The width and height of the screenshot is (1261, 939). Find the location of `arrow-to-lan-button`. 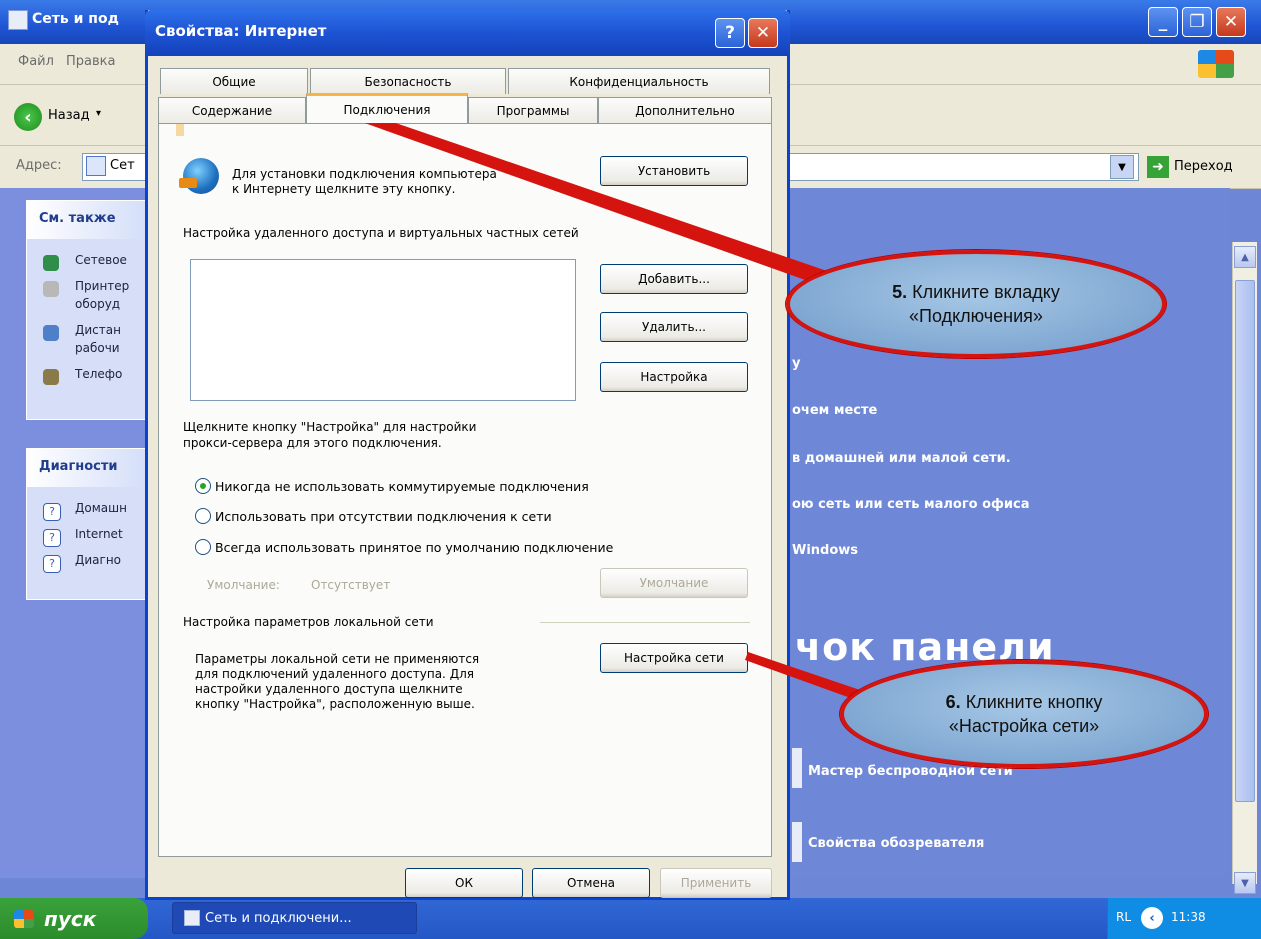

arrow-to-lan-button is located at coordinates (802, 676).